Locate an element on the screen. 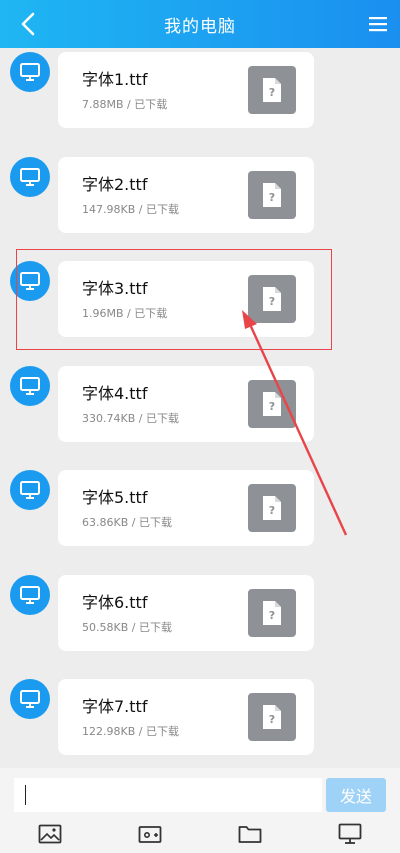 The height and width of the screenshot is (853, 400). list-item: 字体4.ttf 330.74KB / 已下载 ? is located at coordinates (200, 405).